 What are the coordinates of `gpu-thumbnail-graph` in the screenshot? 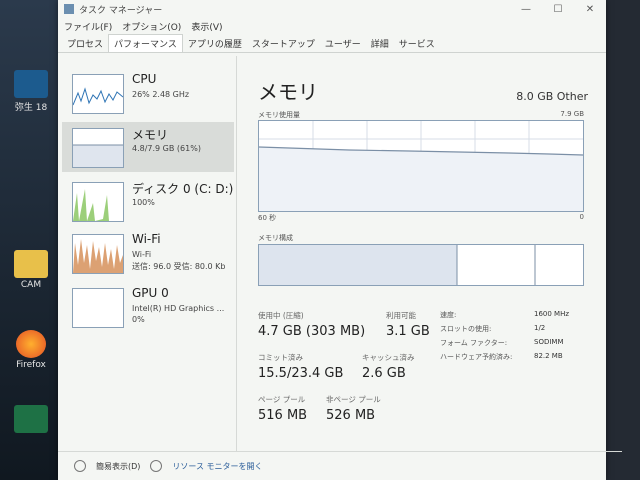 It's located at (98, 308).